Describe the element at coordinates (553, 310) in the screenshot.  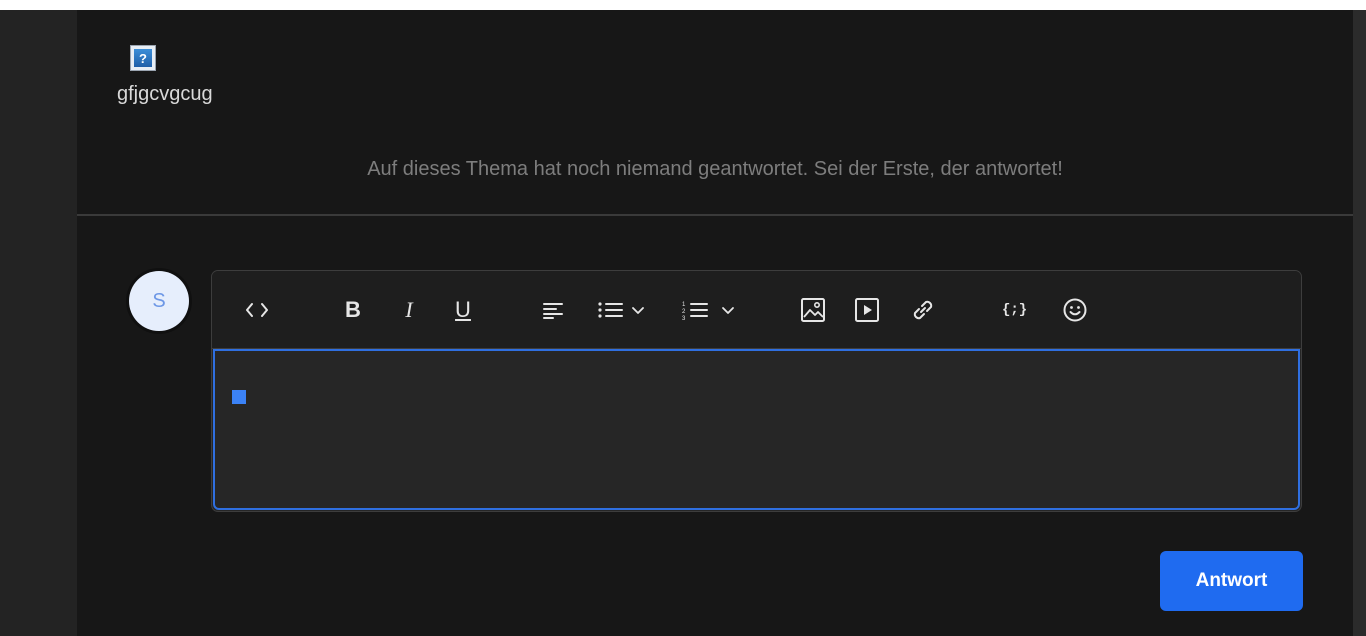
I see `align-left-icon` at that location.